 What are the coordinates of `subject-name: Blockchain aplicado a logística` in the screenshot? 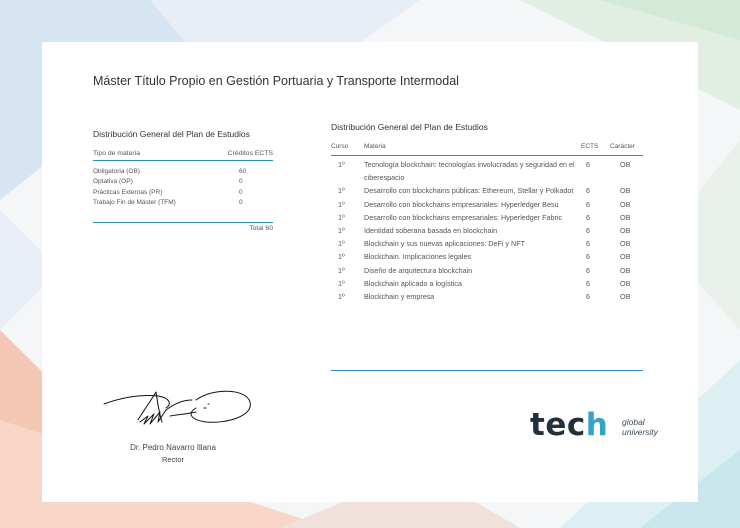 It's located at (413, 283).